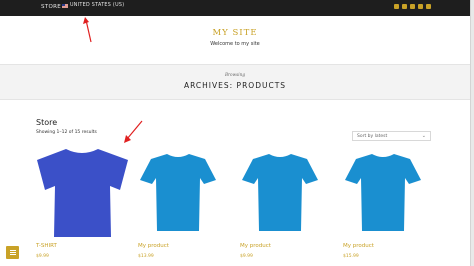 This screenshot has width=474, height=266. Describe the element at coordinates (51, 7) in the screenshot. I see `store-link: STORE` at that location.